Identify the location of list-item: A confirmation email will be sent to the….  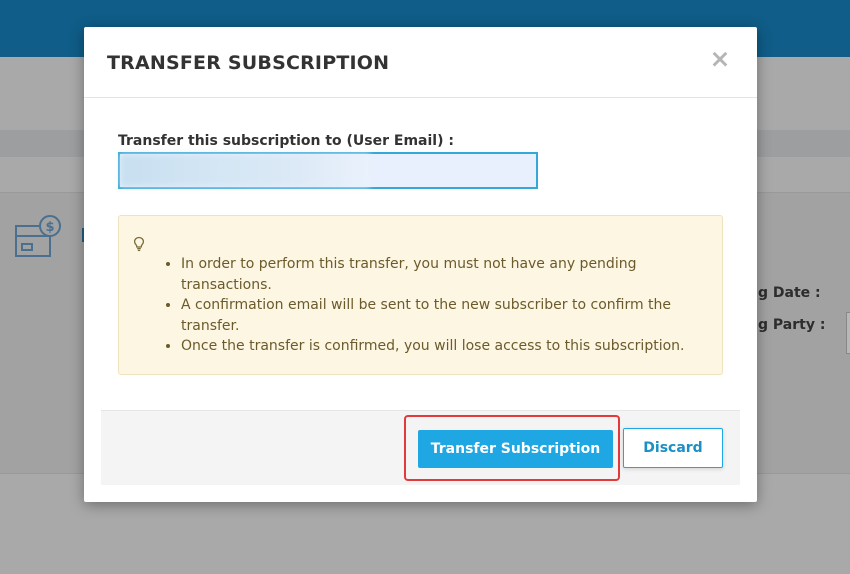
(441, 315).